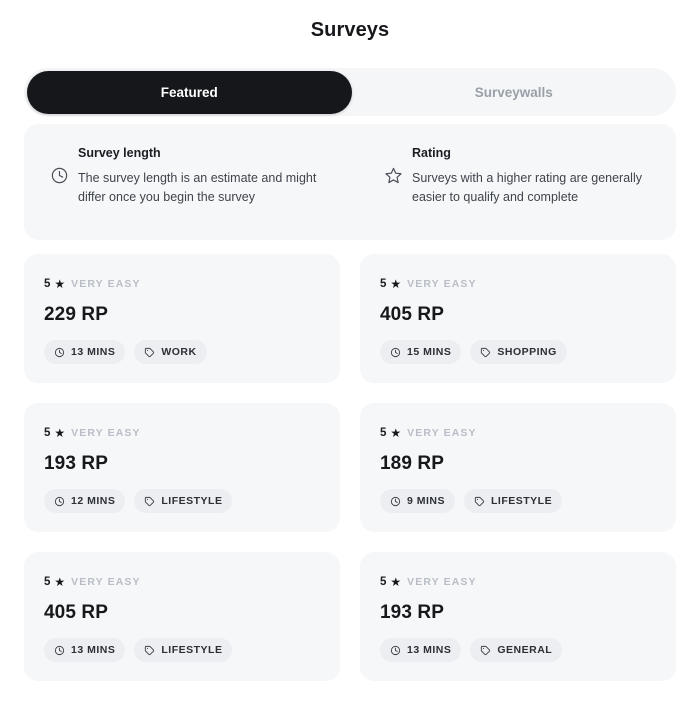 This screenshot has width=700, height=705. Describe the element at coordinates (518, 467) in the screenshot. I see `survey-card: 5 ★ VERY EASY 189 RP 9 MINS LIFESTYLE` at that location.